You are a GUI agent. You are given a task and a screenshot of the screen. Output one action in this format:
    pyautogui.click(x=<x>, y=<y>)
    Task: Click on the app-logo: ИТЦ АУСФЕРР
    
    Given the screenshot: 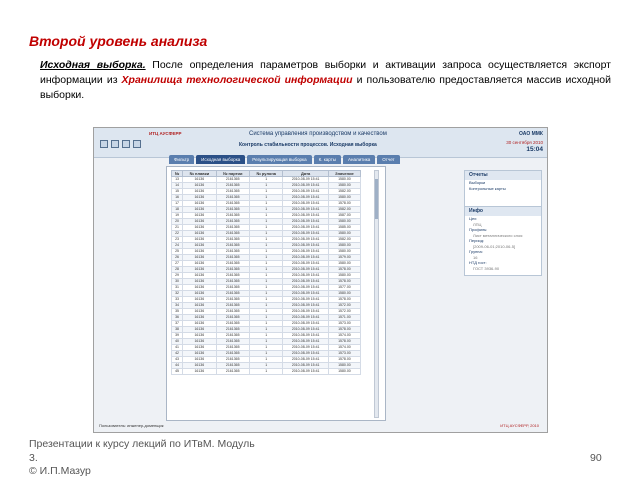 What is the action you would take?
    pyautogui.click(x=165, y=133)
    